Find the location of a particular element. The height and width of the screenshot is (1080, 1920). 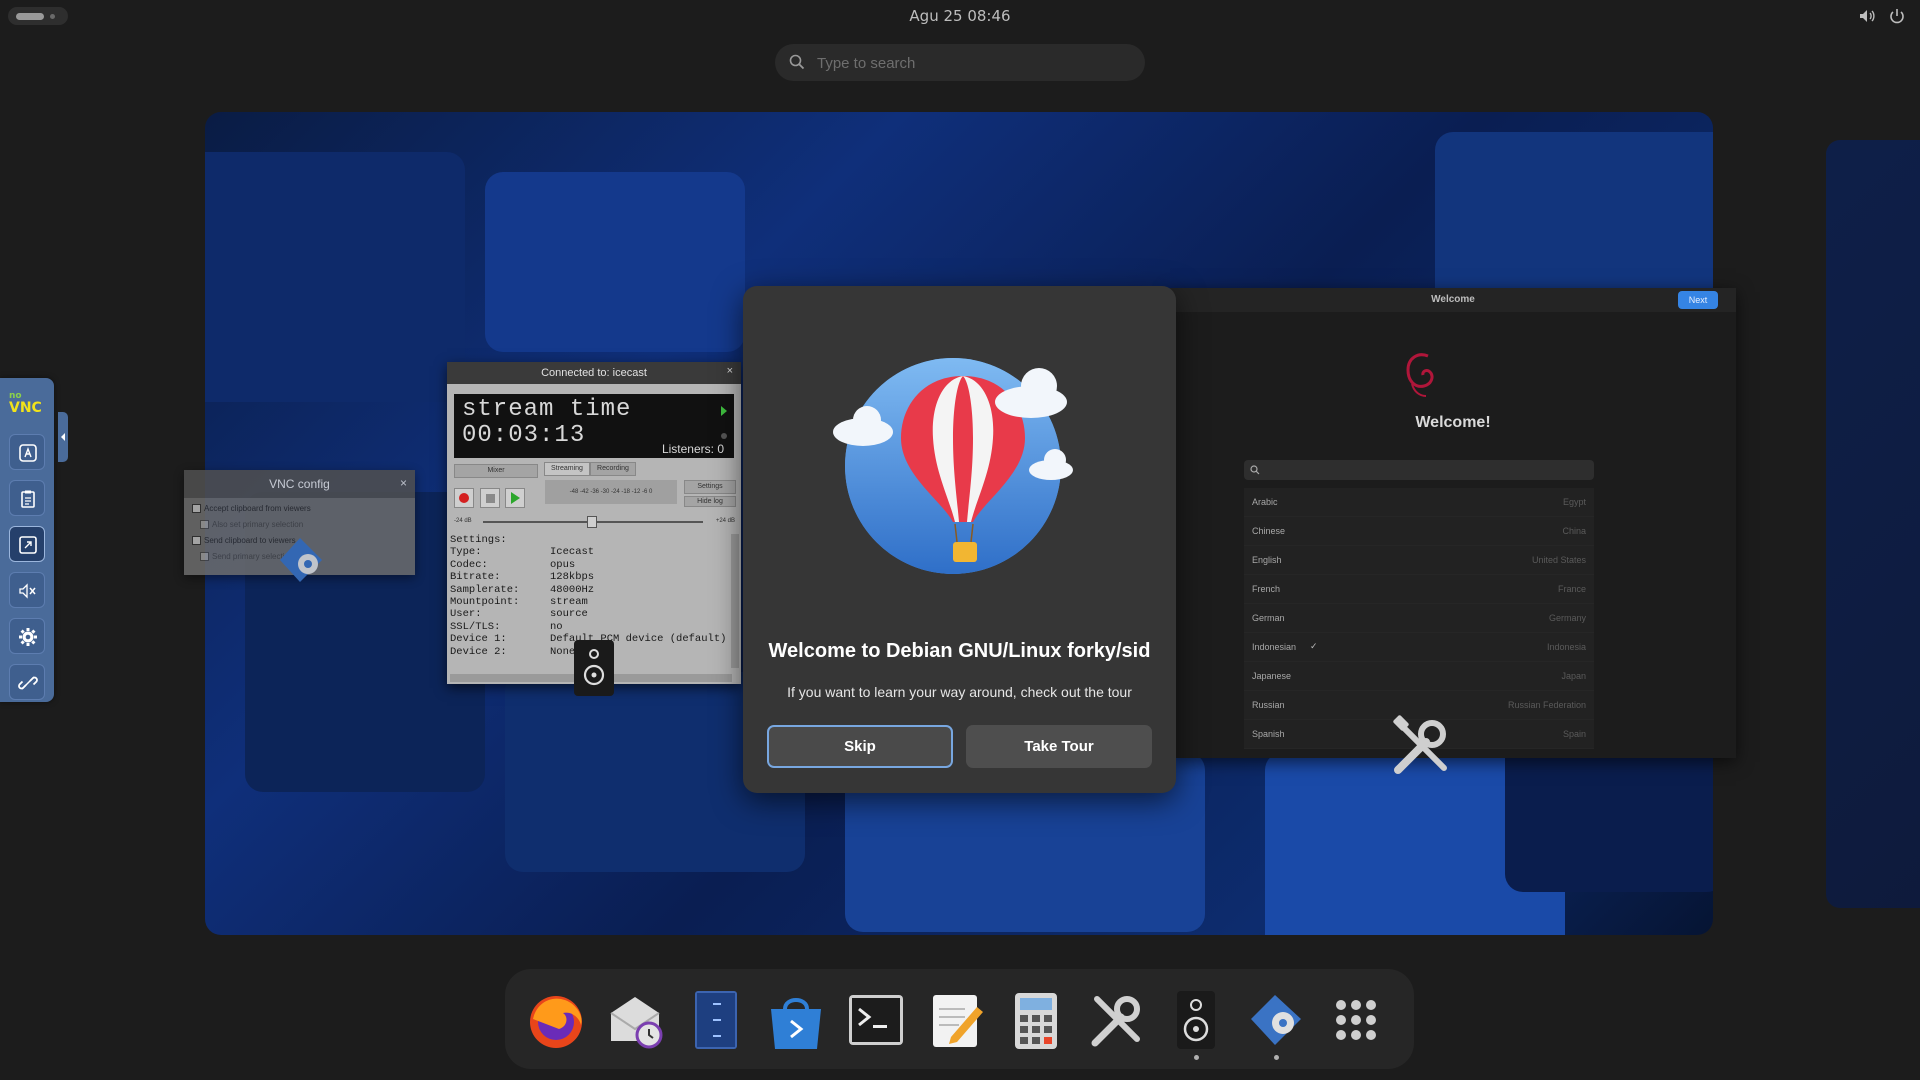

keyboard-button is located at coordinates (27, 452).